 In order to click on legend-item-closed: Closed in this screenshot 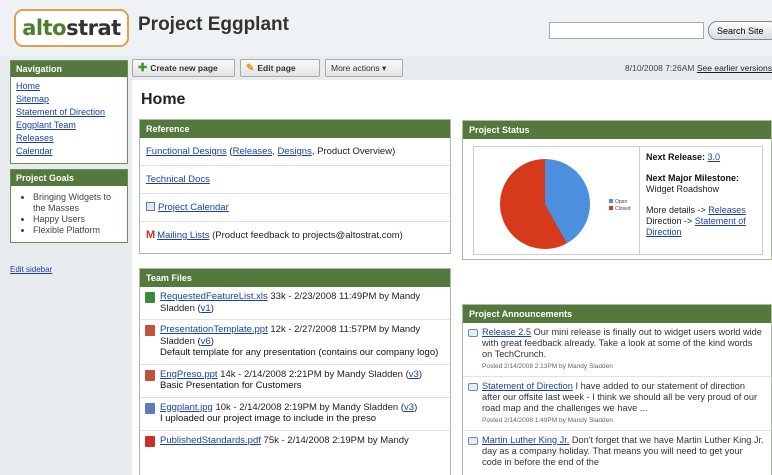, I will do `click(620, 209)`.